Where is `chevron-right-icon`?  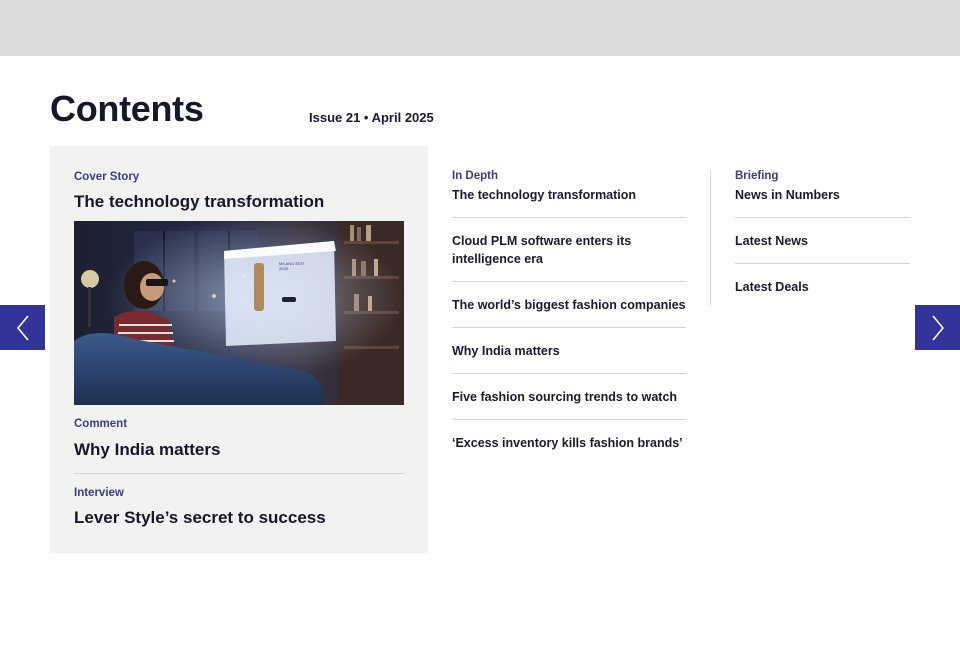 chevron-right-icon is located at coordinates (937, 327).